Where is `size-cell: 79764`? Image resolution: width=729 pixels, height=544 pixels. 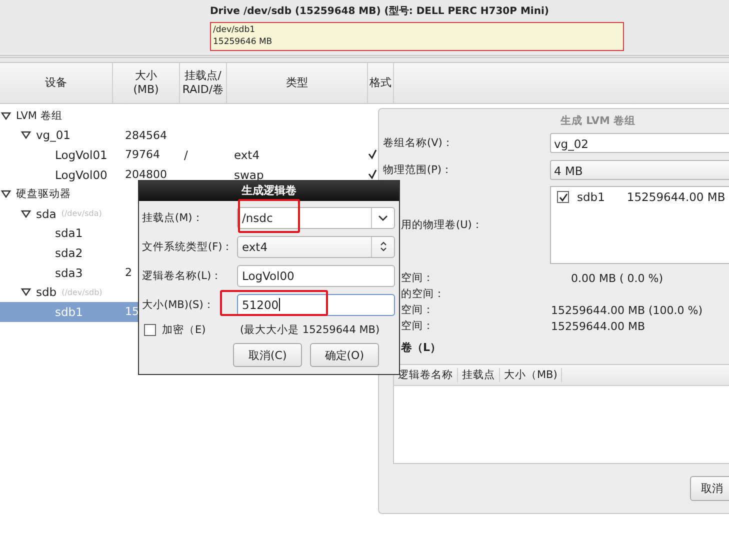
size-cell: 79764 is located at coordinates (142, 155).